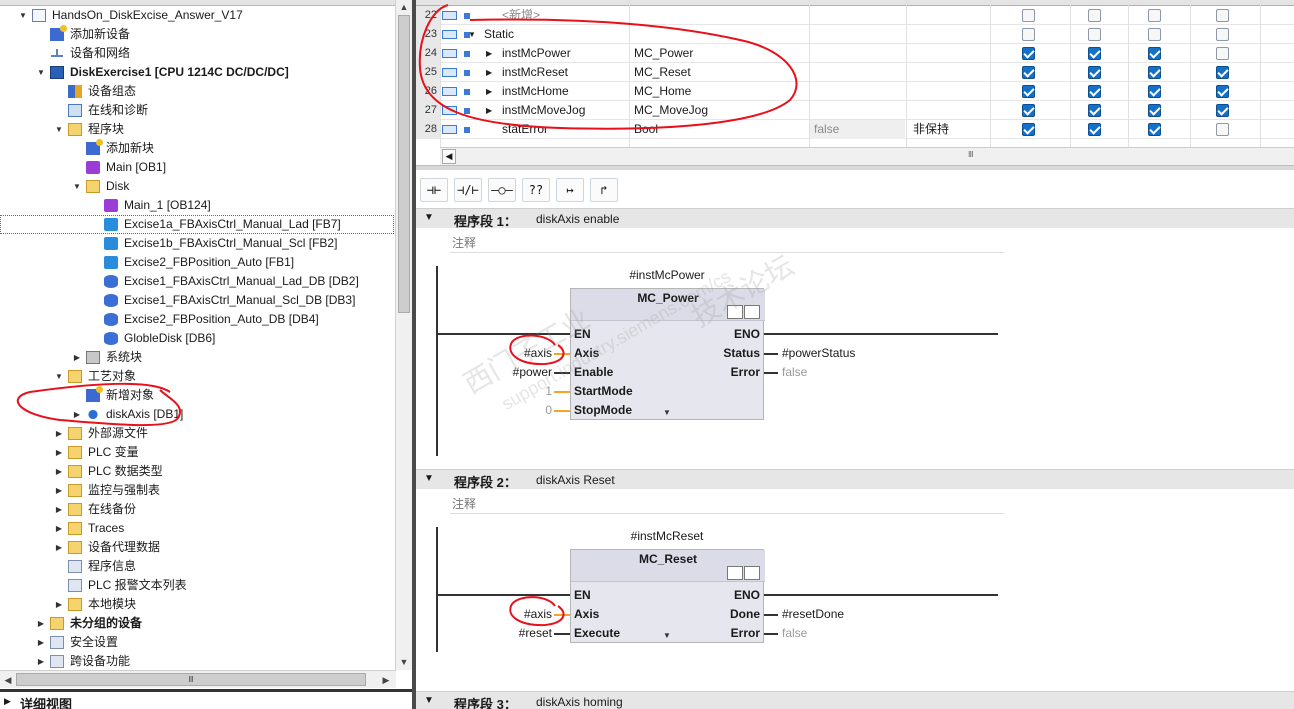 The width and height of the screenshot is (1294, 709). I want to click on tree-item: ▶ 系统块, so click(197, 357).